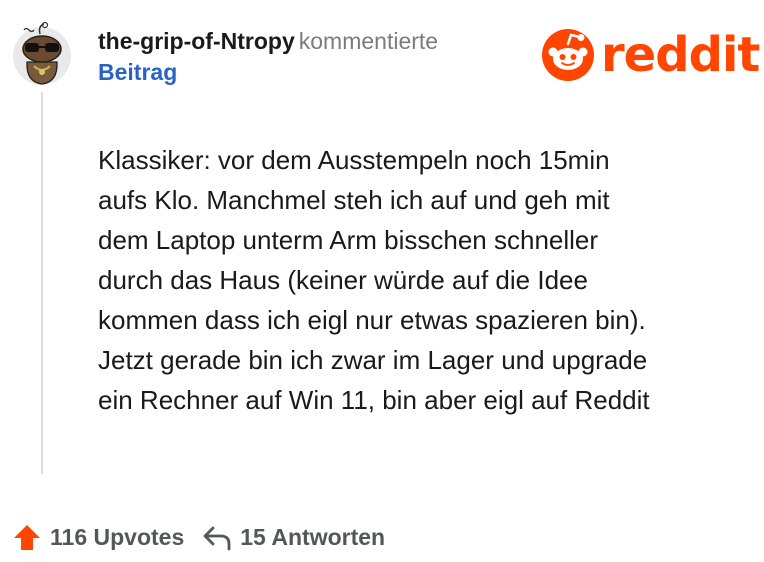  Describe the element at coordinates (117, 536) in the screenshot. I see `upvote-count: 116 Upvotes` at that location.